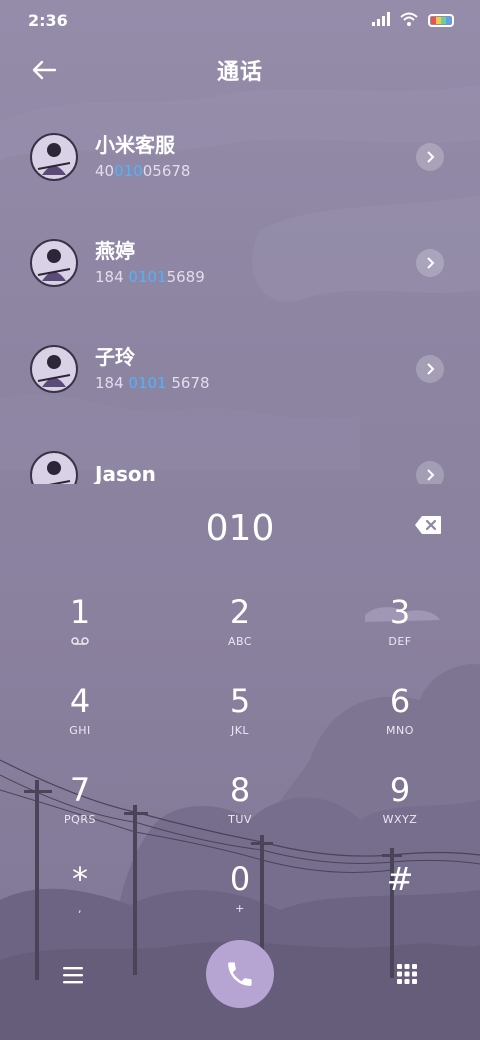 This screenshot has width=480, height=1040. What do you see at coordinates (48, 20) in the screenshot?
I see `status-time: 2:36` at bounding box center [48, 20].